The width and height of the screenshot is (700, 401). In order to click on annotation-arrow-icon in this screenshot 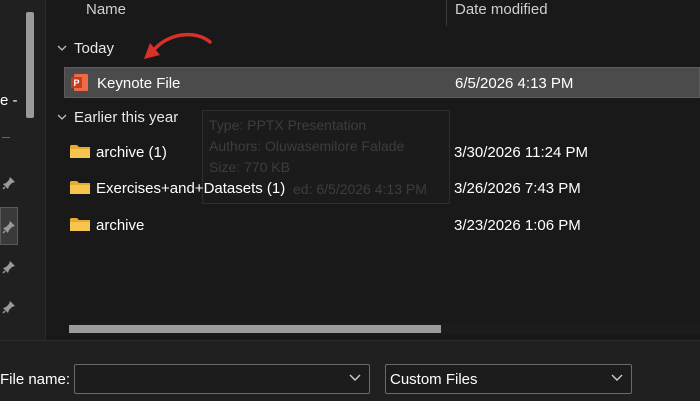, I will do `click(178, 45)`.